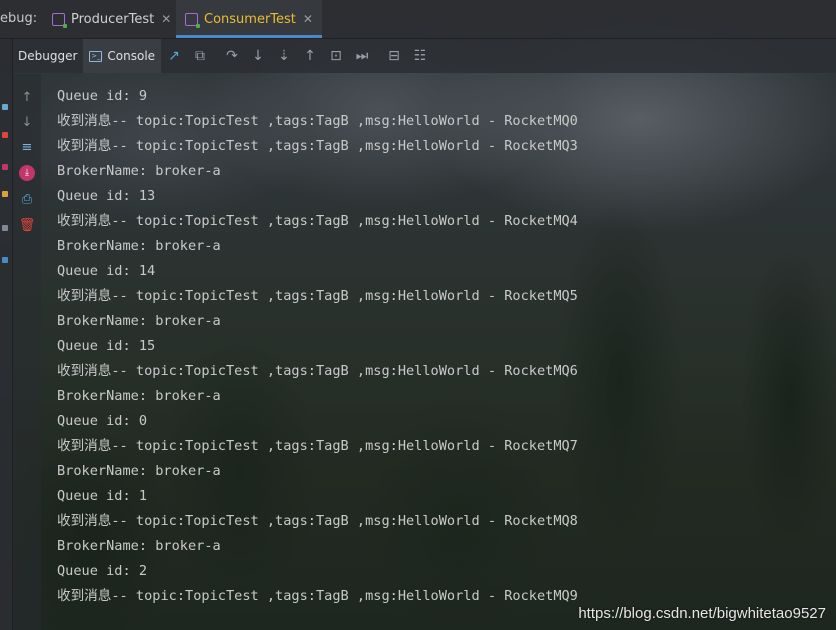 This screenshot has height=630, width=836. I want to click on debug-panel-label: ebug:, so click(19, 18).